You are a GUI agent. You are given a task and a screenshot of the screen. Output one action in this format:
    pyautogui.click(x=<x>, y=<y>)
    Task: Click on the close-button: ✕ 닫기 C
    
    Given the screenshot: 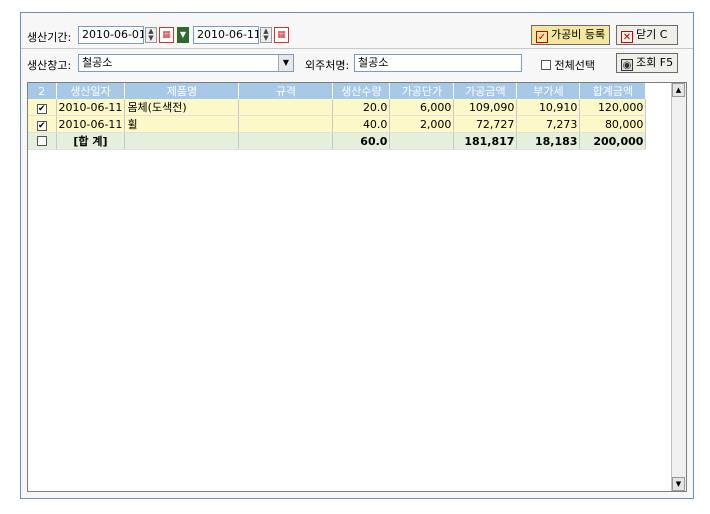 What is the action you would take?
    pyautogui.click(x=647, y=35)
    